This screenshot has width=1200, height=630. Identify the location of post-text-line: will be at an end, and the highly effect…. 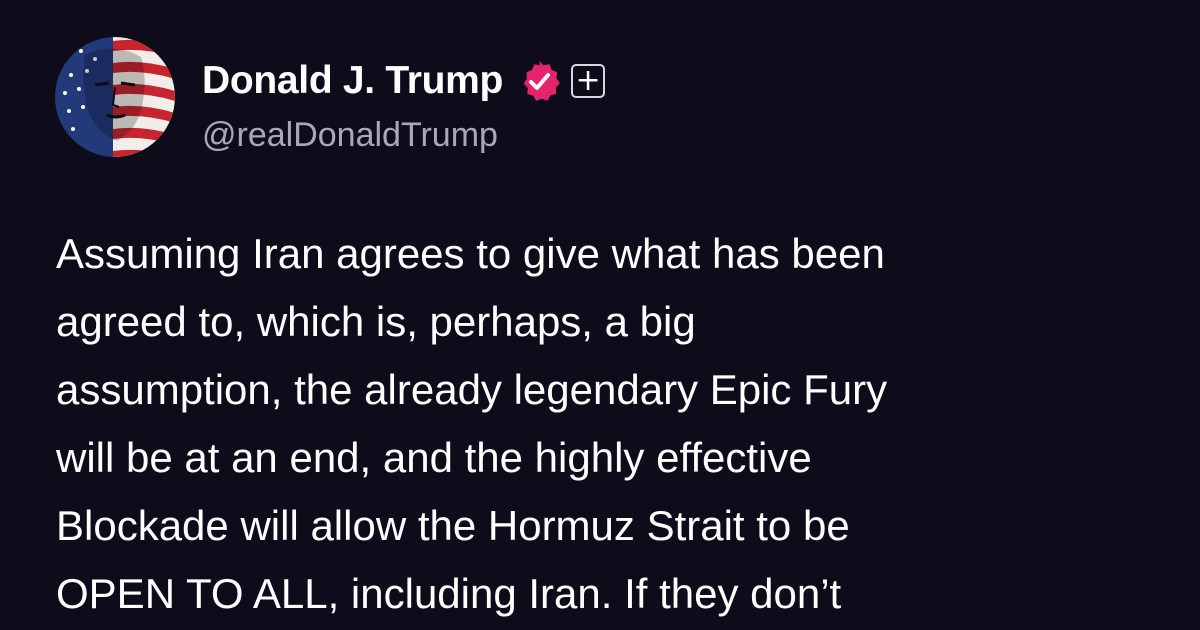
(434, 457).